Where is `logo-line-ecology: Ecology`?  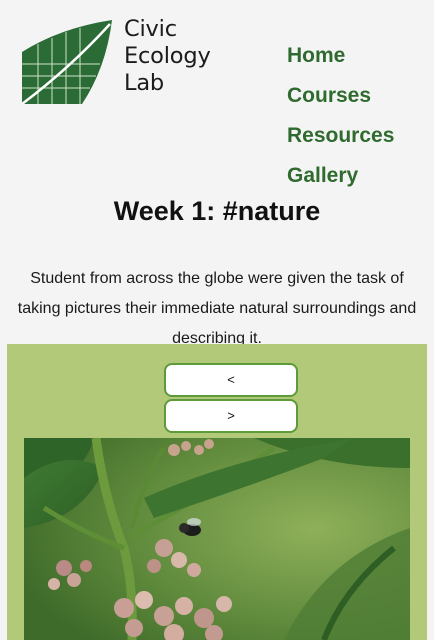 logo-line-ecology: Ecology is located at coordinates (167, 56).